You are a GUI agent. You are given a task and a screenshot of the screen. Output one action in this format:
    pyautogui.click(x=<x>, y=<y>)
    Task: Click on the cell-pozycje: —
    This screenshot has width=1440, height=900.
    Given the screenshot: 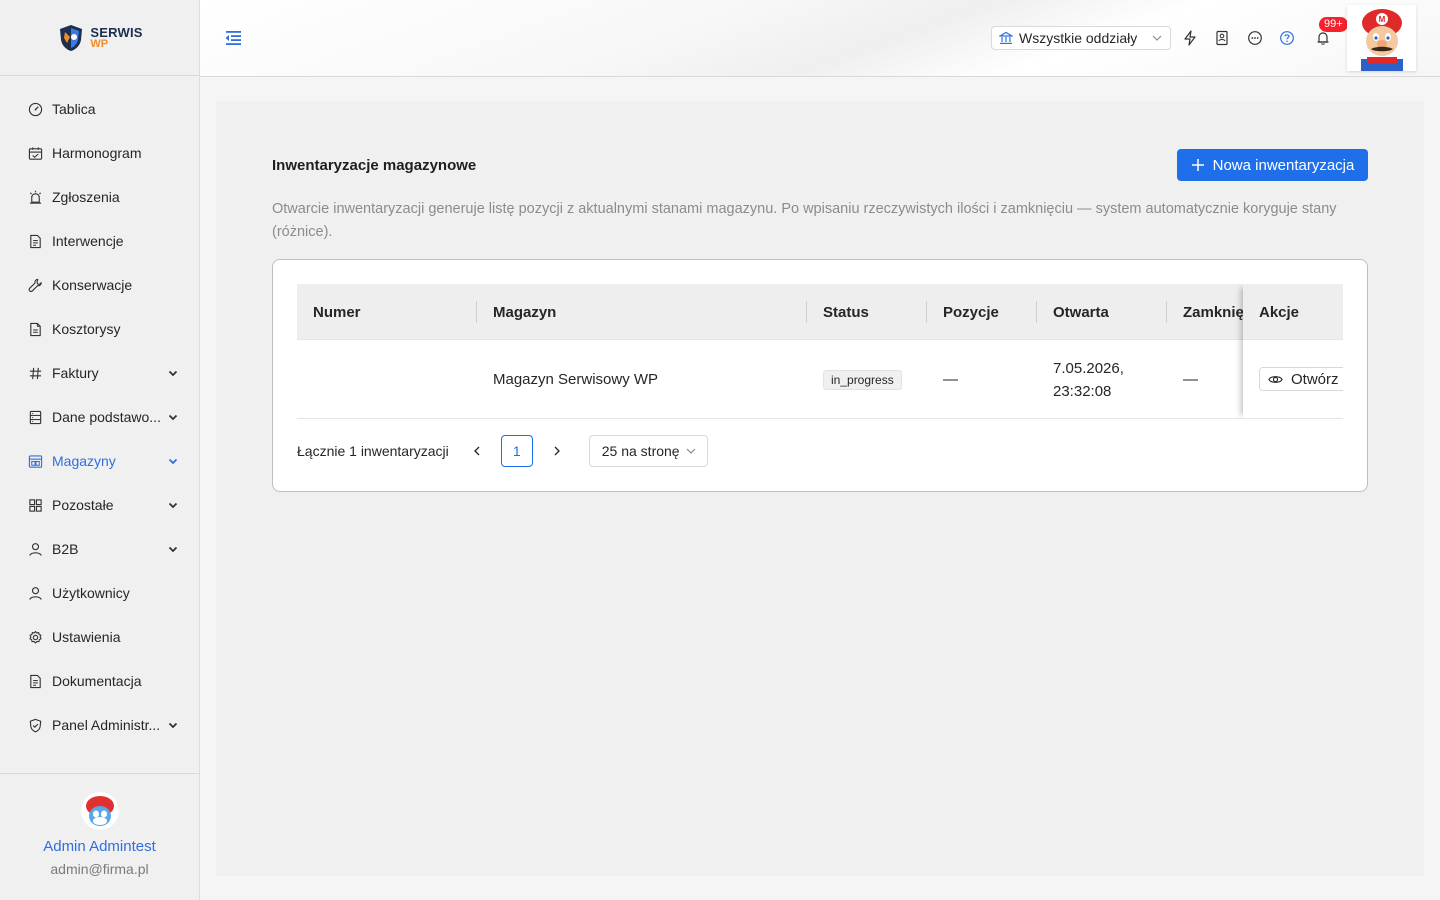 What is the action you would take?
    pyautogui.click(x=950, y=379)
    